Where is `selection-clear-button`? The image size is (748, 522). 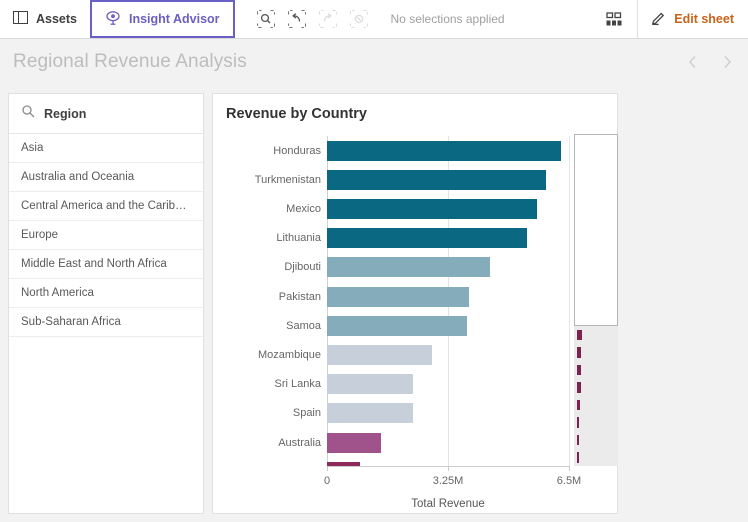 selection-clear-button is located at coordinates (359, 19).